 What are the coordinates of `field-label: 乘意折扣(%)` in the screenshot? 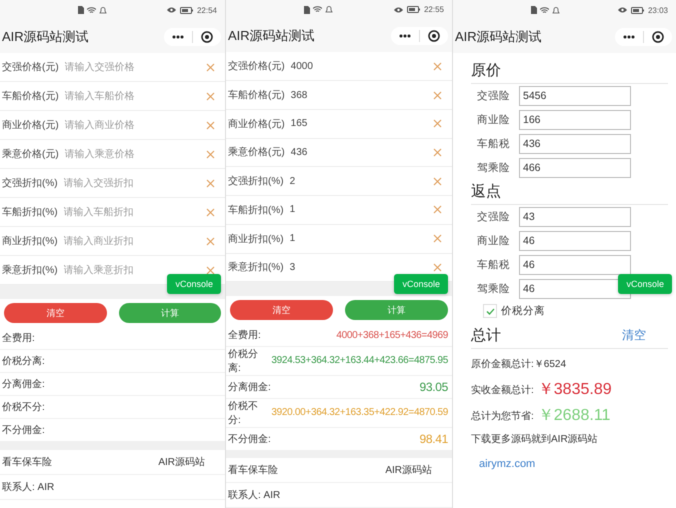 It's located at (30, 270).